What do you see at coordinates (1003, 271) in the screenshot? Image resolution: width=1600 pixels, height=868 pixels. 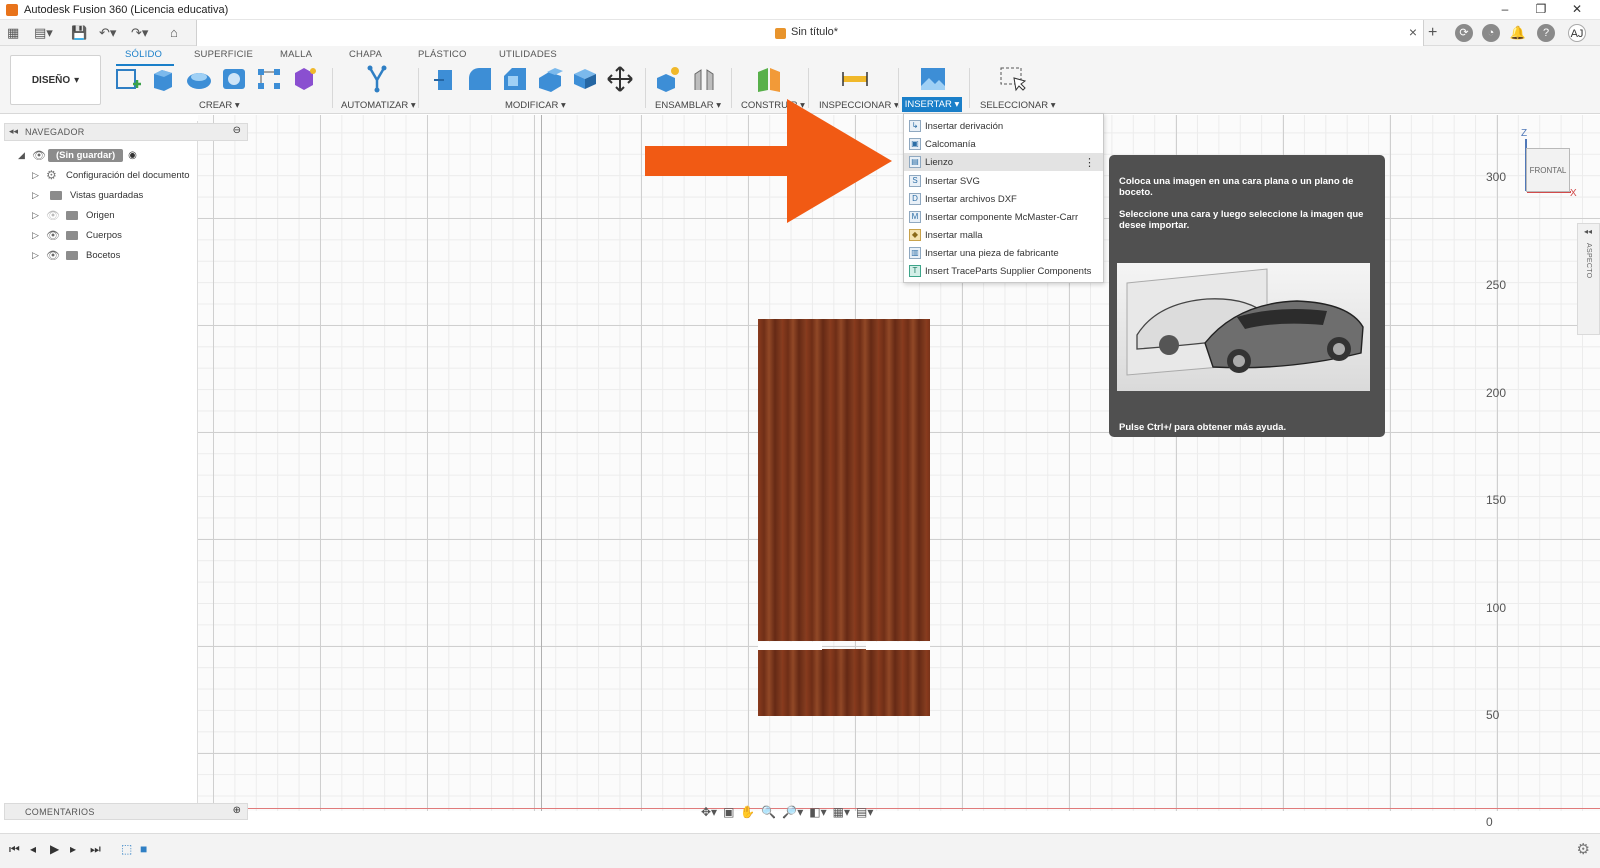 I see `menu-item-traceparts: T Insert TraceParts Supplier Components` at bounding box center [1003, 271].